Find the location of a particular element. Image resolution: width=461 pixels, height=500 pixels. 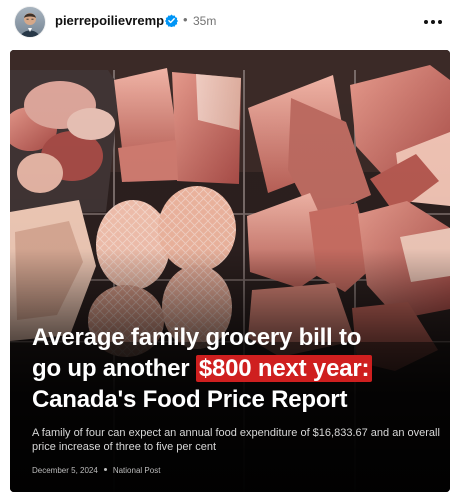

publication-source: National Post is located at coordinates (136, 470).